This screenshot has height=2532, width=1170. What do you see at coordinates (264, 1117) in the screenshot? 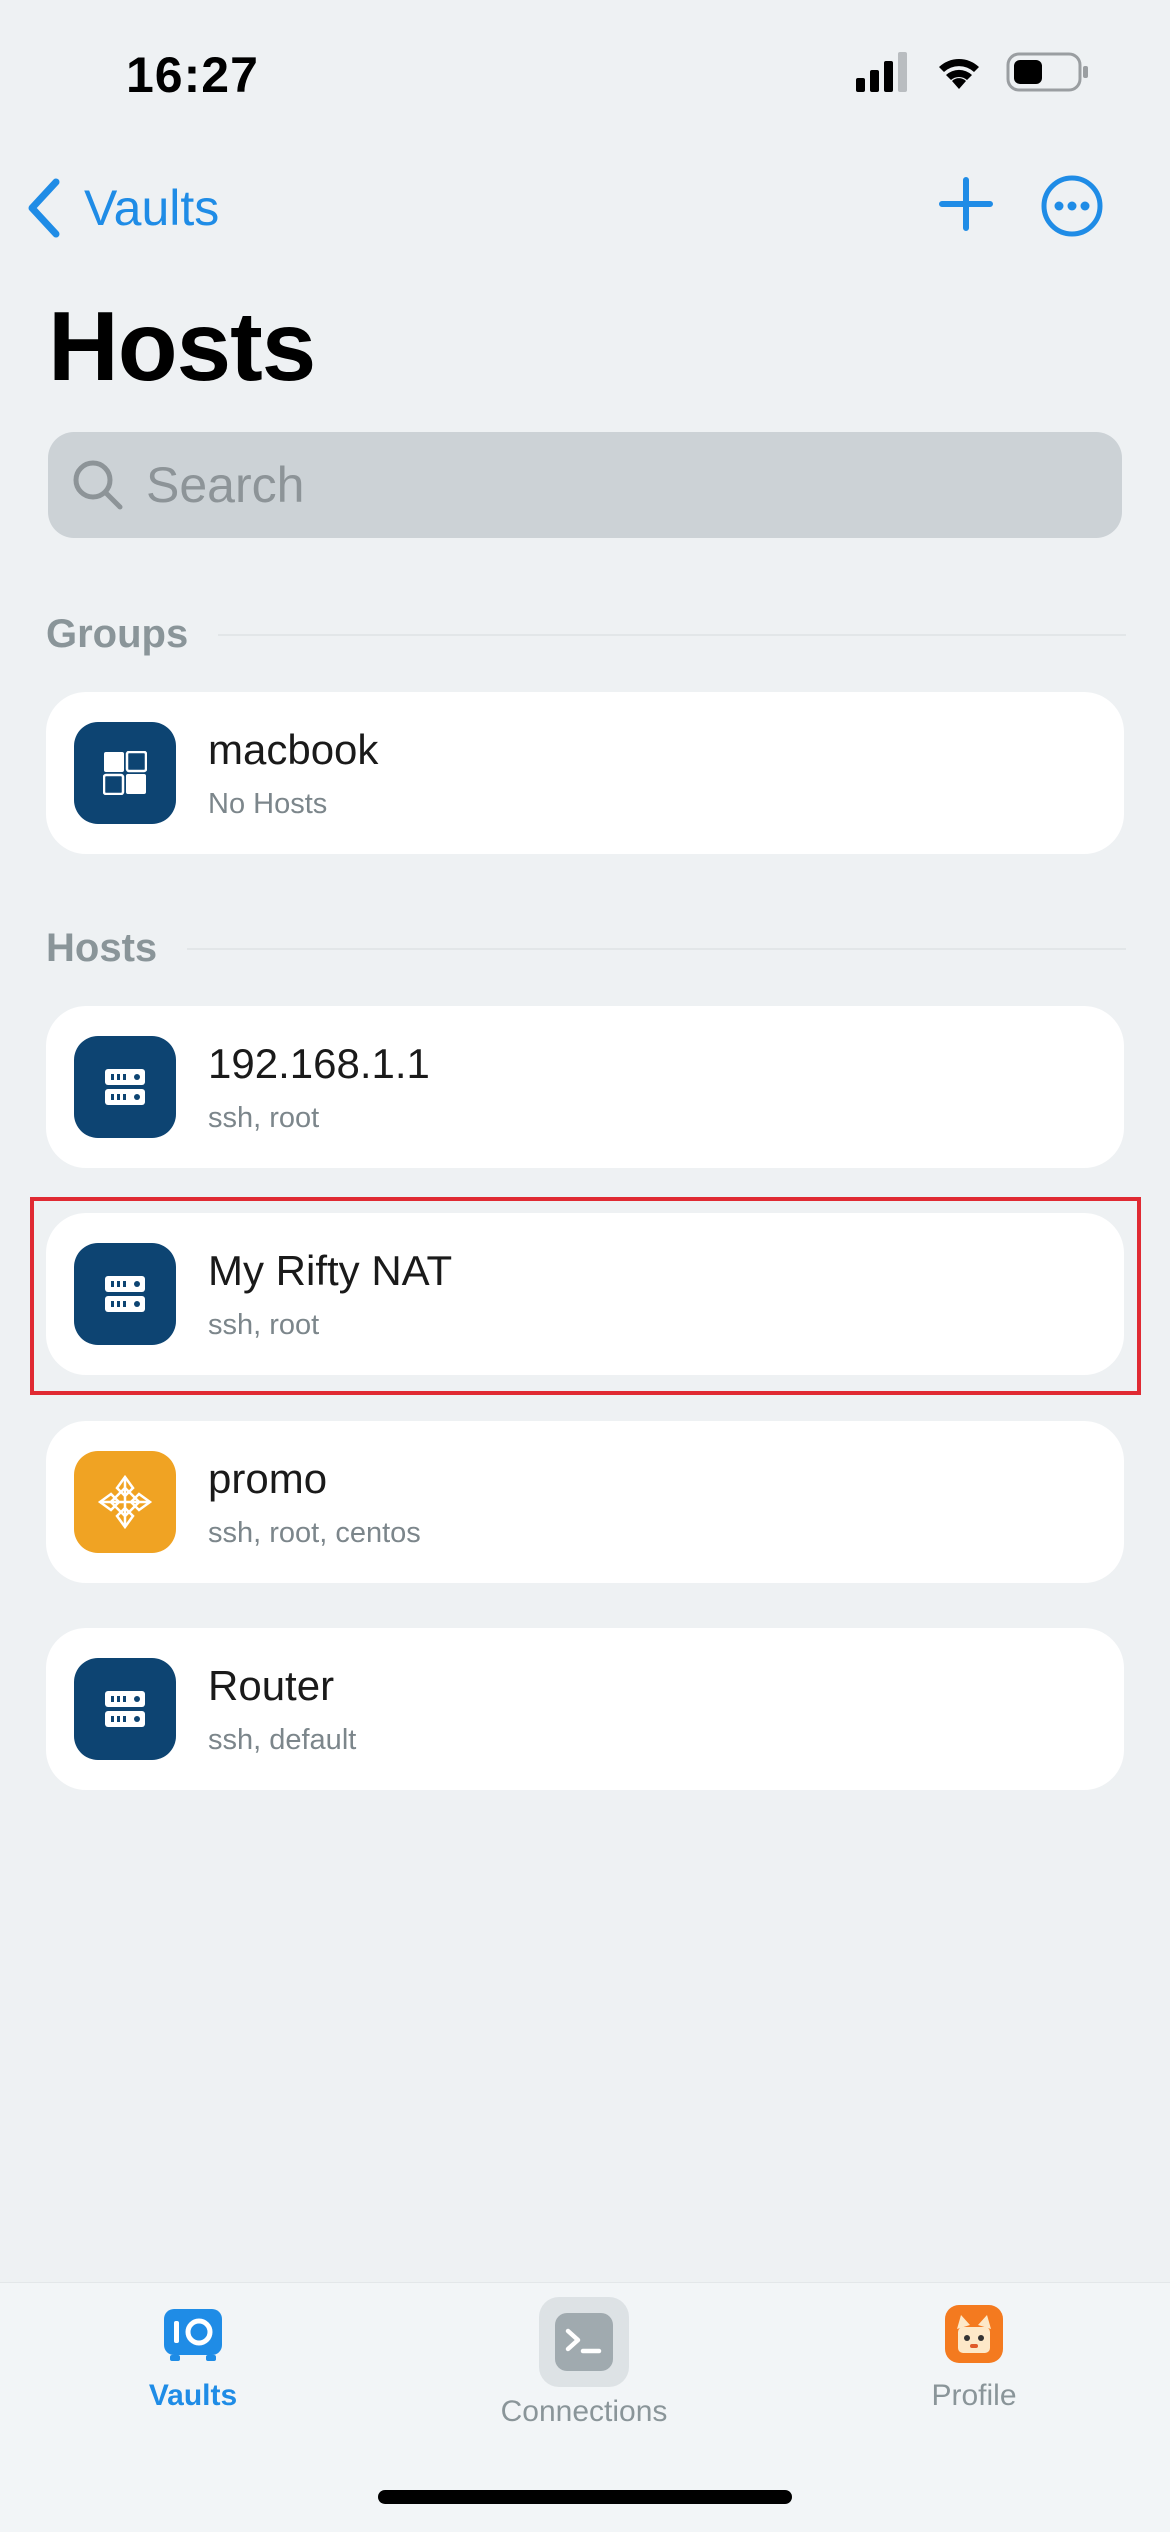
I see `item-subtitle: ssh, root` at bounding box center [264, 1117].